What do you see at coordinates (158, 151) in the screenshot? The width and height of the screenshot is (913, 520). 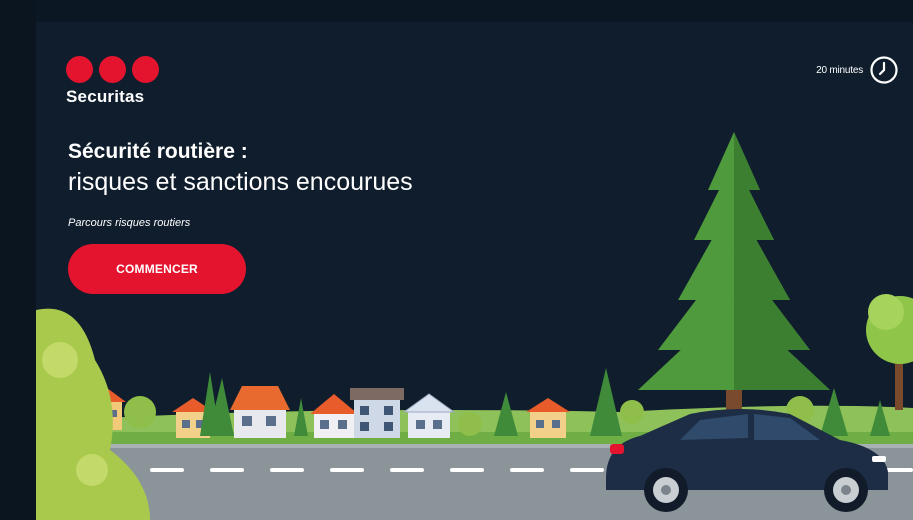 I see `title-line-1: Sécurité routière :` at bounding box center [158, 151].